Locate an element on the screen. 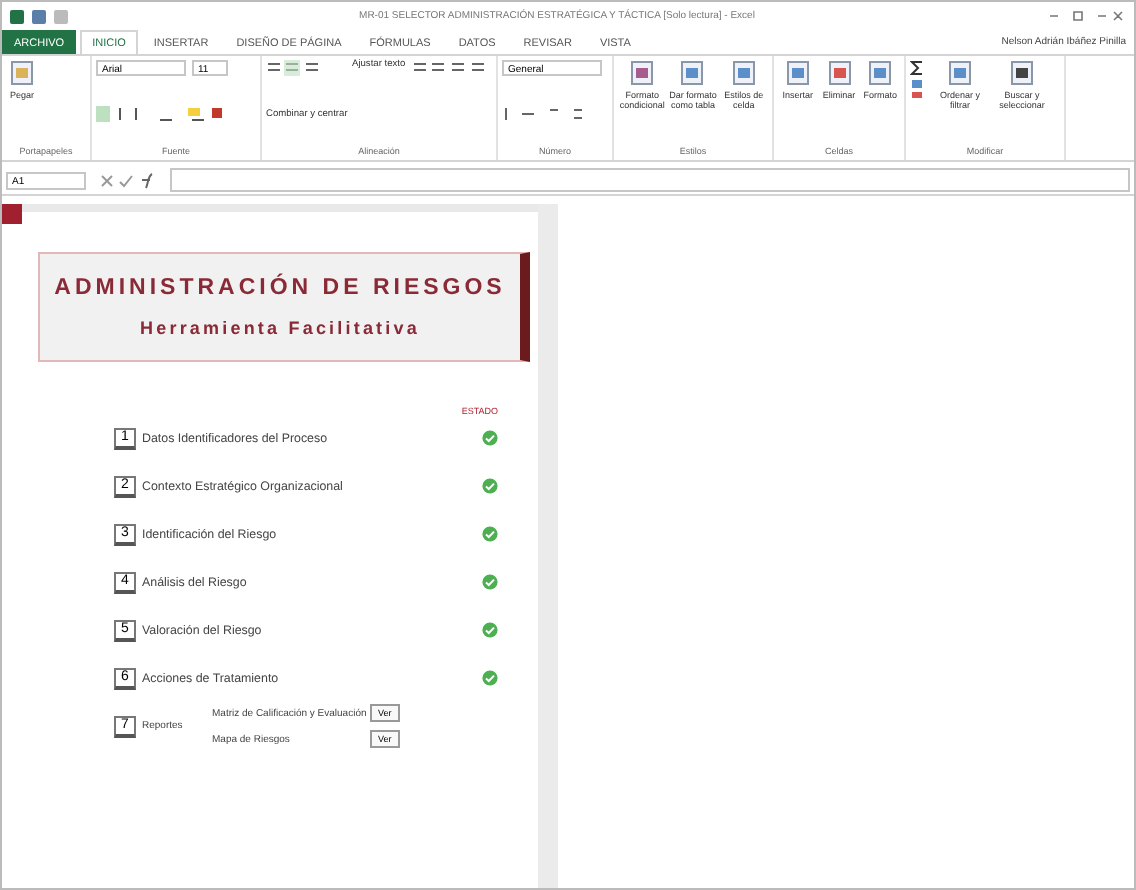  save-icon is located at coordinates (39, 16).